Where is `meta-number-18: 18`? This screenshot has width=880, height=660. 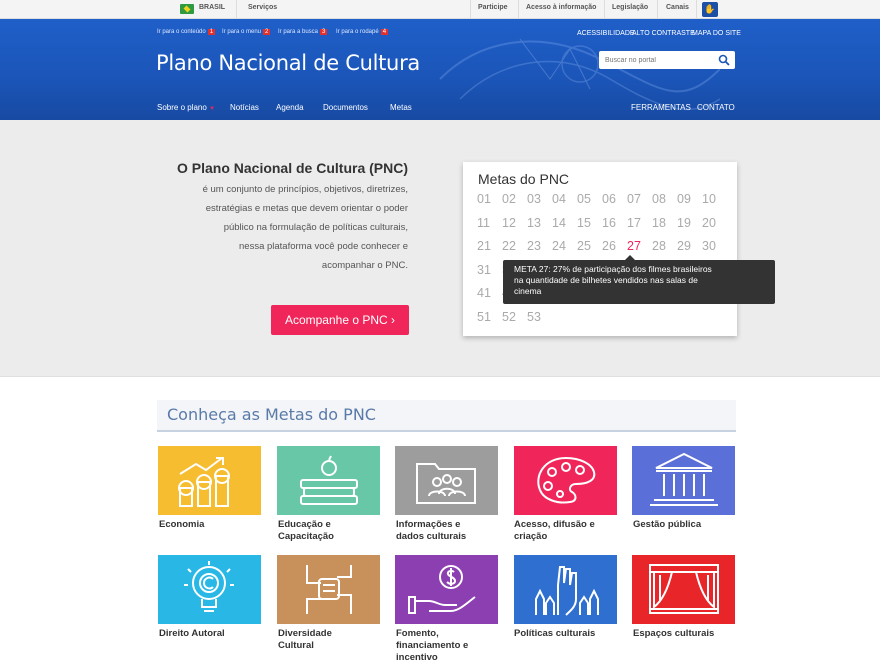 meta-number-18: 18 is located at coordinates (659, 223).